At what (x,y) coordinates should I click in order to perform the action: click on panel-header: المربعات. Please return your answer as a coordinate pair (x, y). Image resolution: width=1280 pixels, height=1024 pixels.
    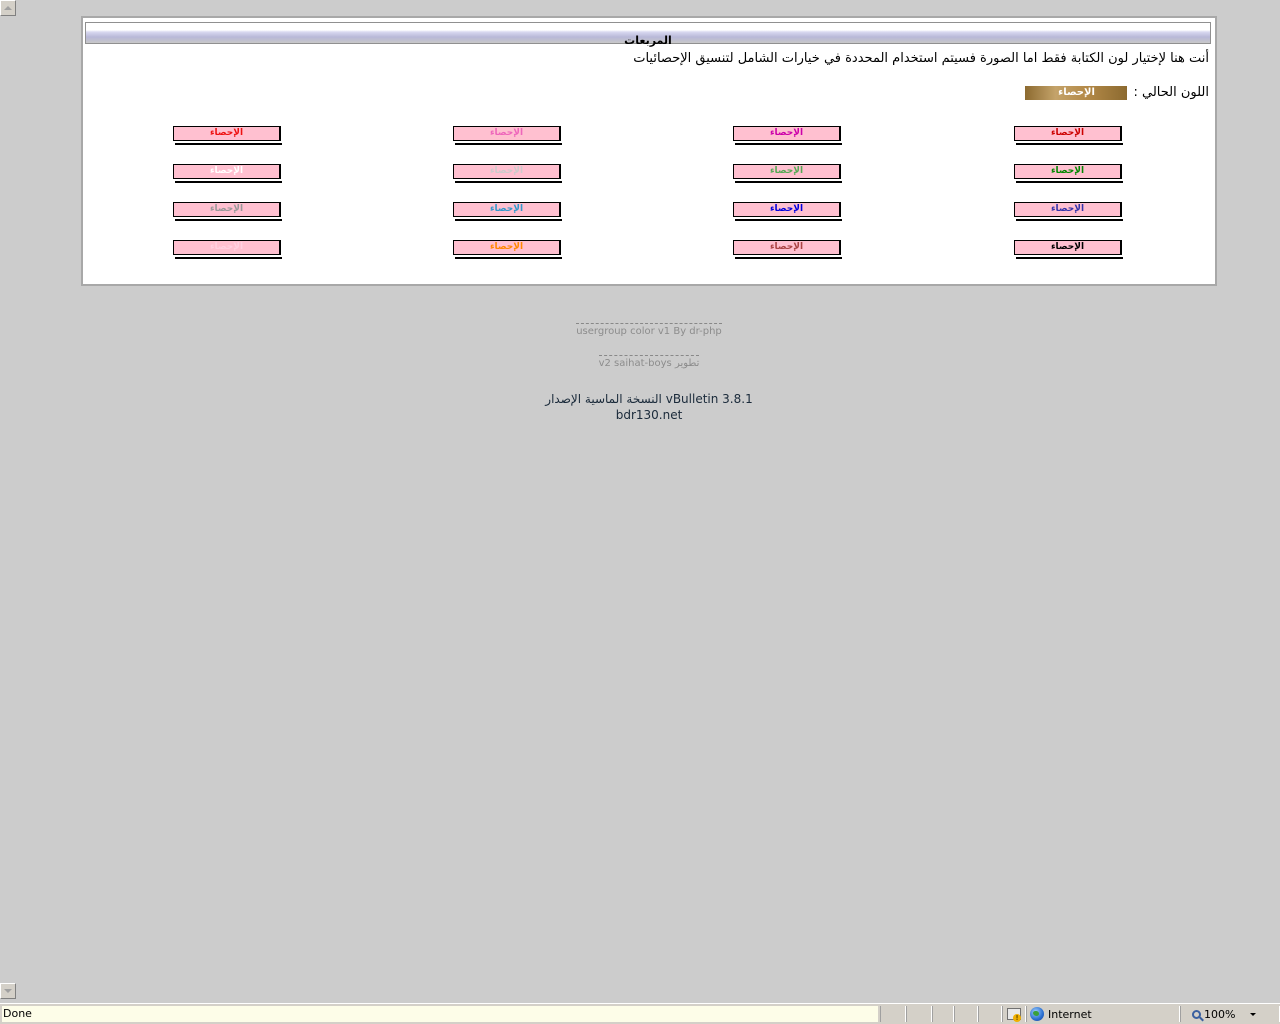
    Looking at the image, I should click on (648, 34).